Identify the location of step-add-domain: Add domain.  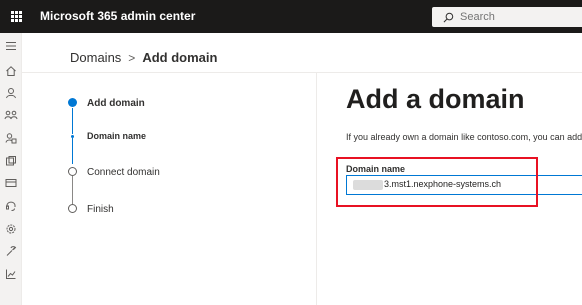
(116, 103).